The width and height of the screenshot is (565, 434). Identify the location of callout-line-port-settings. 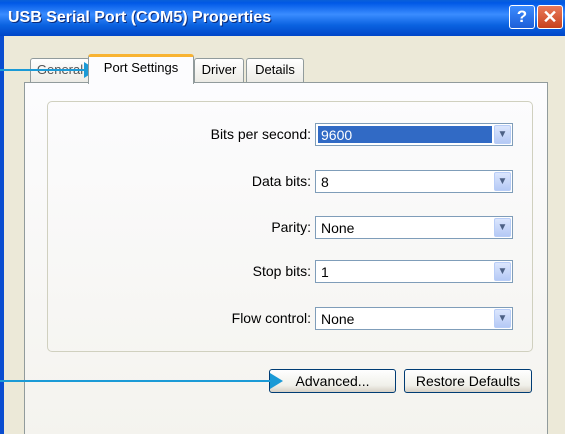
(43, 70).